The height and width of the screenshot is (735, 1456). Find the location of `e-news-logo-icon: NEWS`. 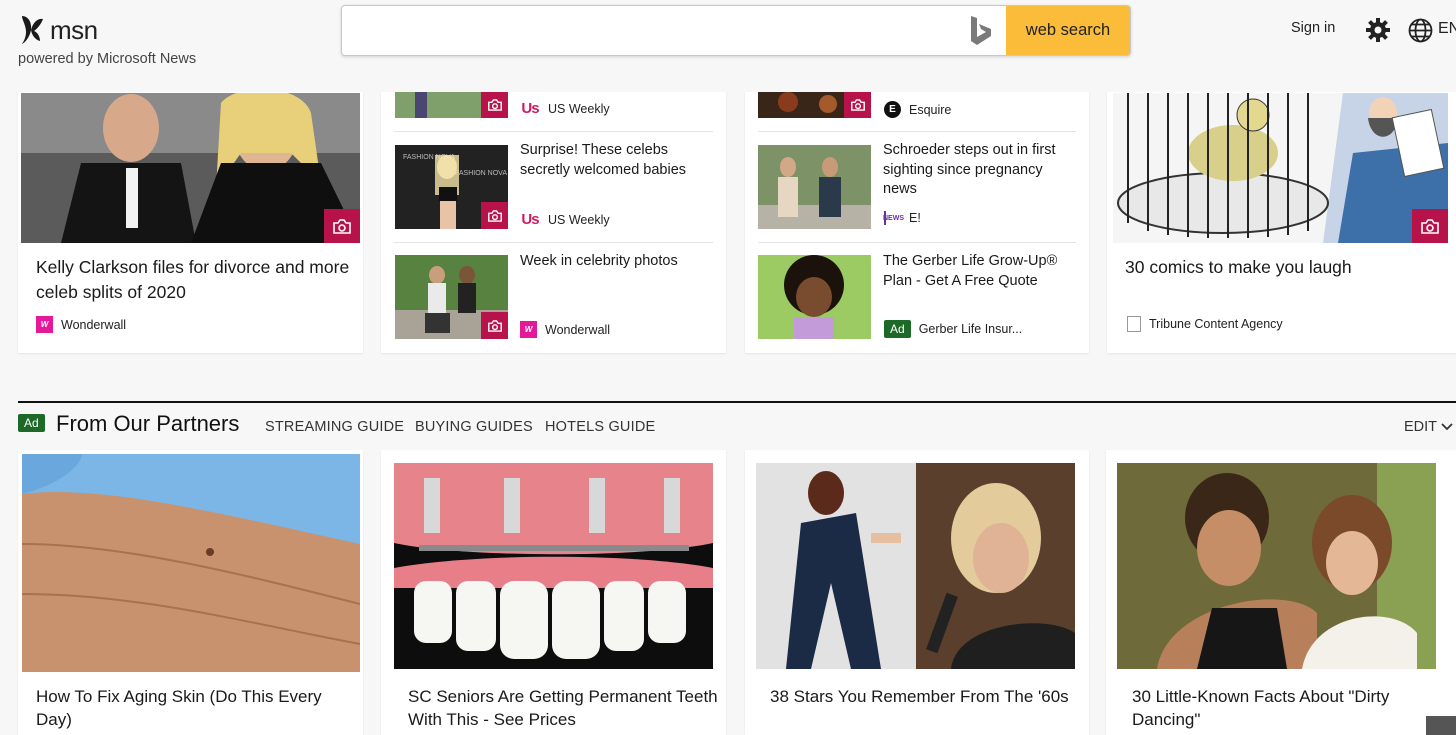

e-news-logo-icon: NEWS is located at coordinates (893, 218).